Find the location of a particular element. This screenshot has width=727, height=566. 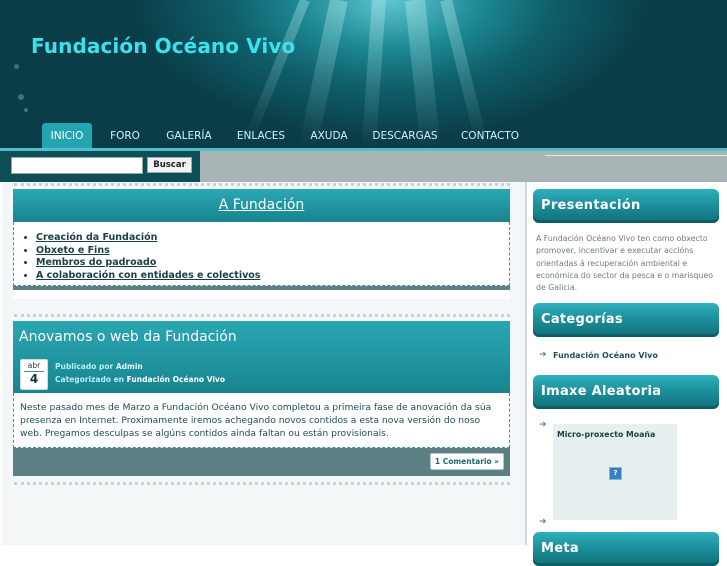

post-author: Admin is located at coordinates (129, 366).